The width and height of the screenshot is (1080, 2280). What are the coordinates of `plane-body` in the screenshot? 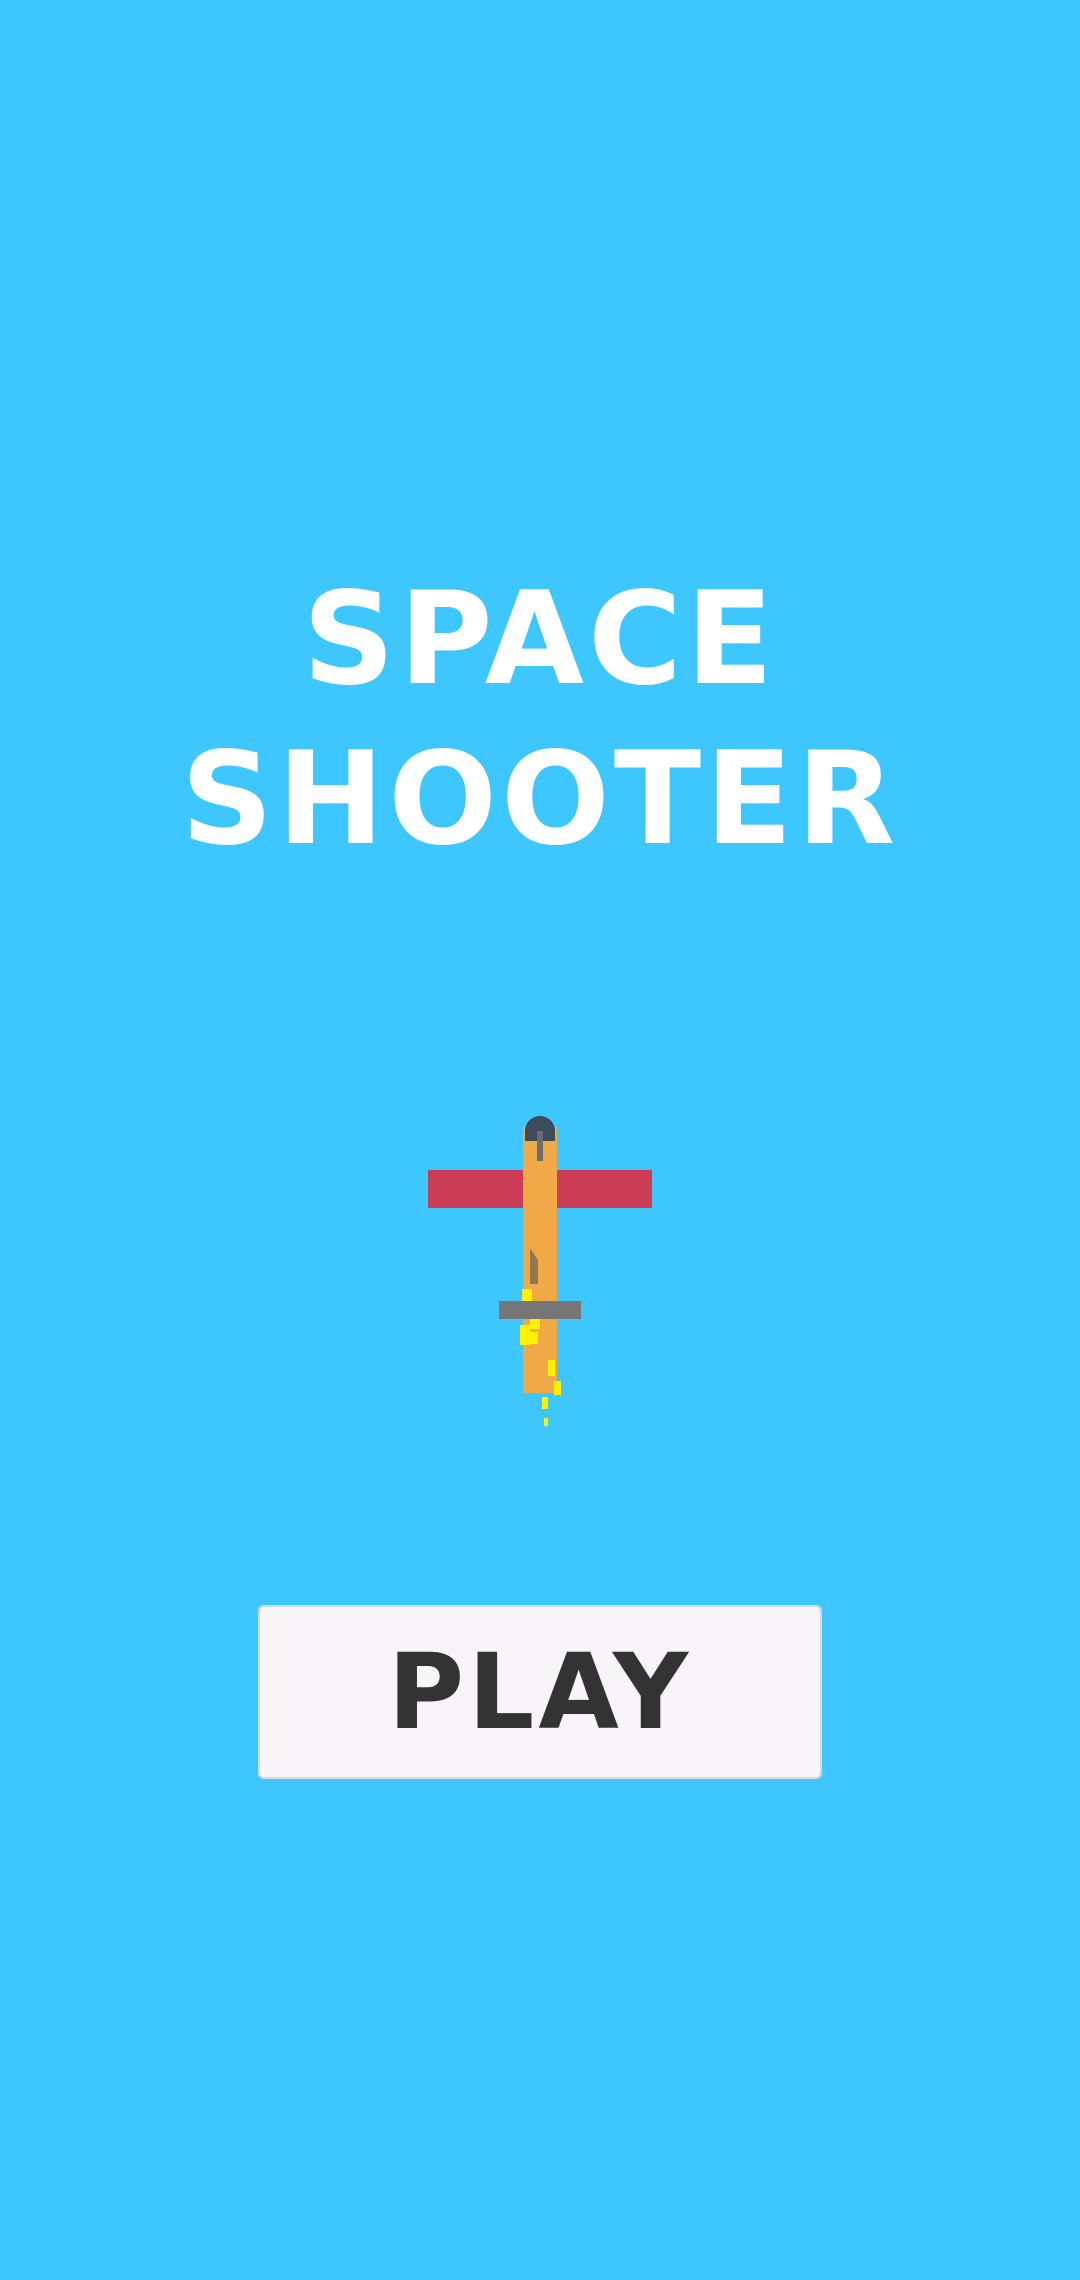 It's located at (540, 1260).